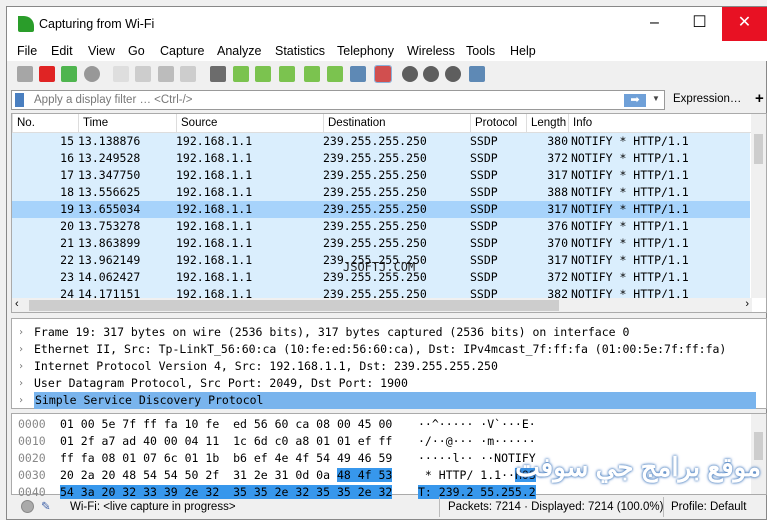  I want to click on hex-ascii: ·/··@··· ·m······, so click(477, 441).